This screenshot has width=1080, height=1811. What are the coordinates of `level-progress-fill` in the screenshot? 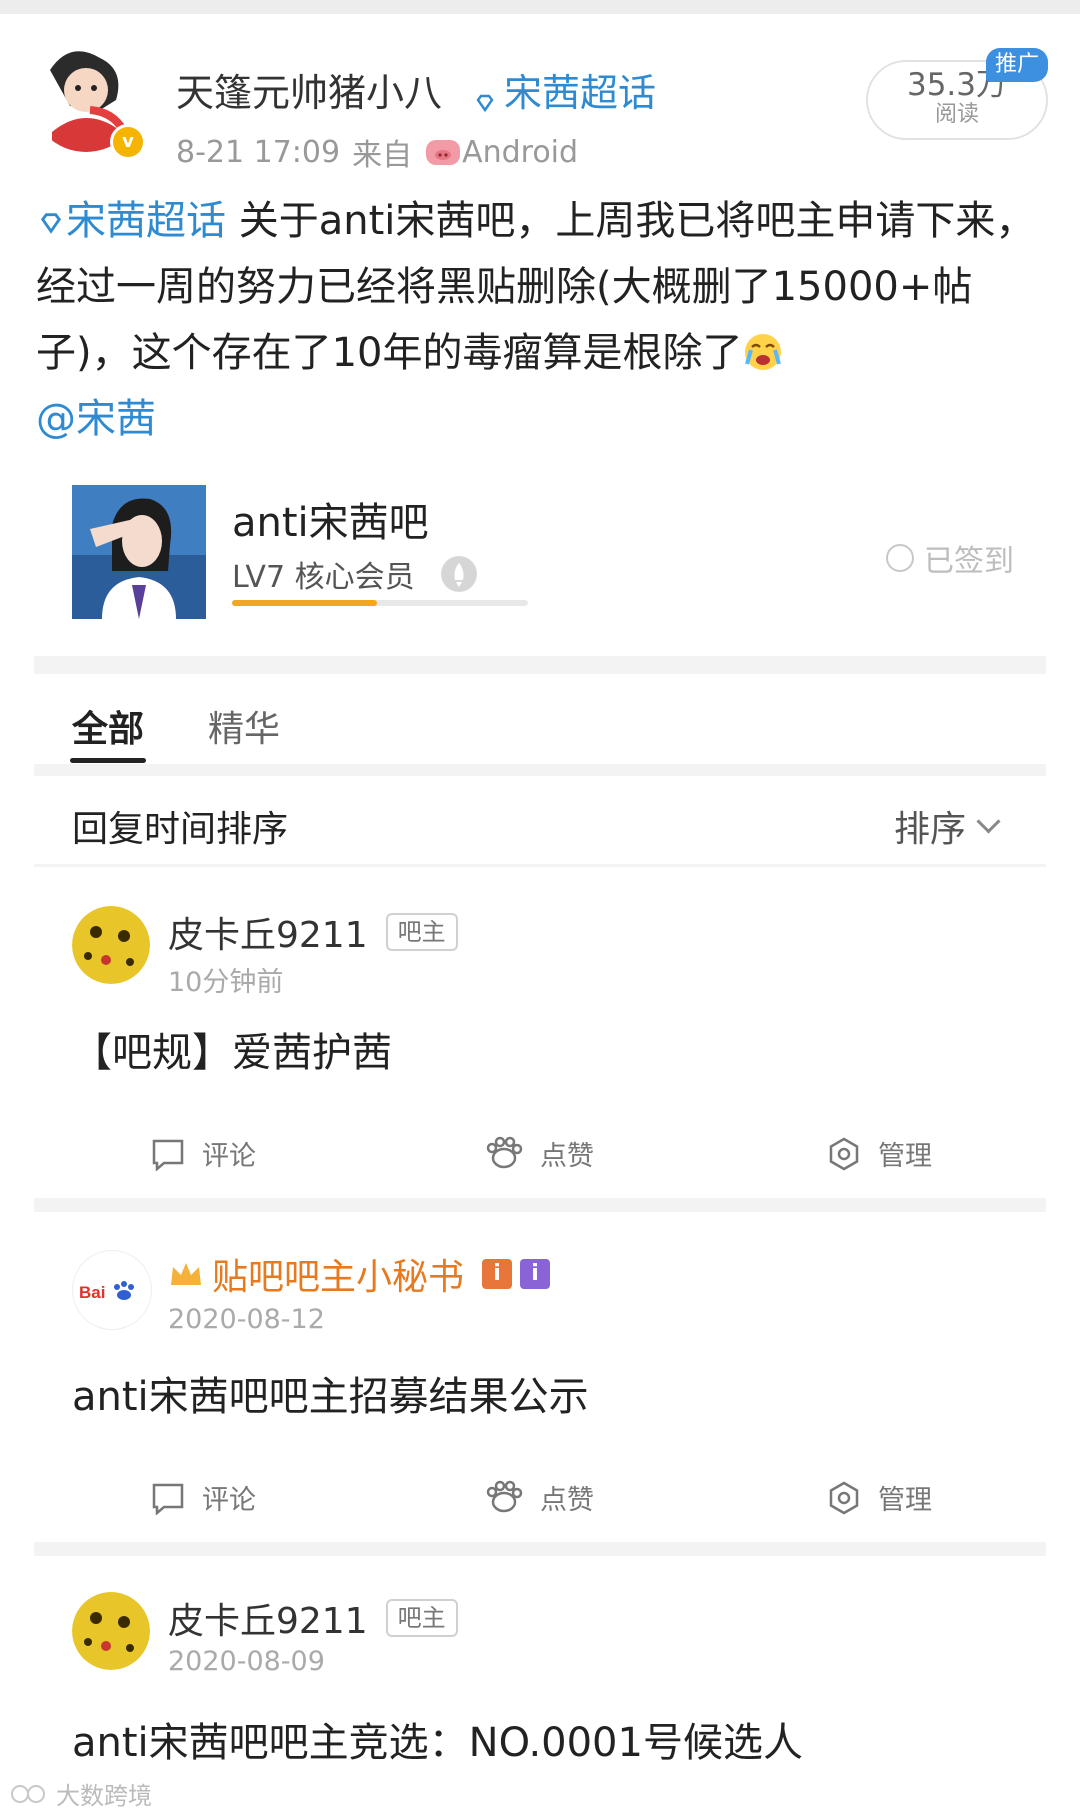 It's located at (305, 603).